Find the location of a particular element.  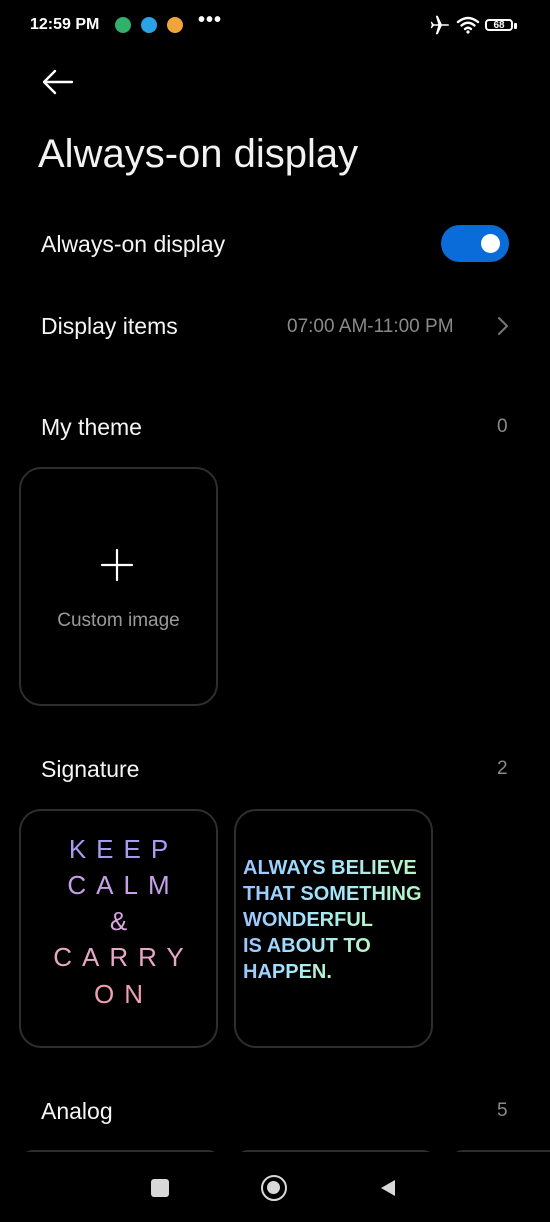

chevron-right-icon is located at coordinates (503, 326).